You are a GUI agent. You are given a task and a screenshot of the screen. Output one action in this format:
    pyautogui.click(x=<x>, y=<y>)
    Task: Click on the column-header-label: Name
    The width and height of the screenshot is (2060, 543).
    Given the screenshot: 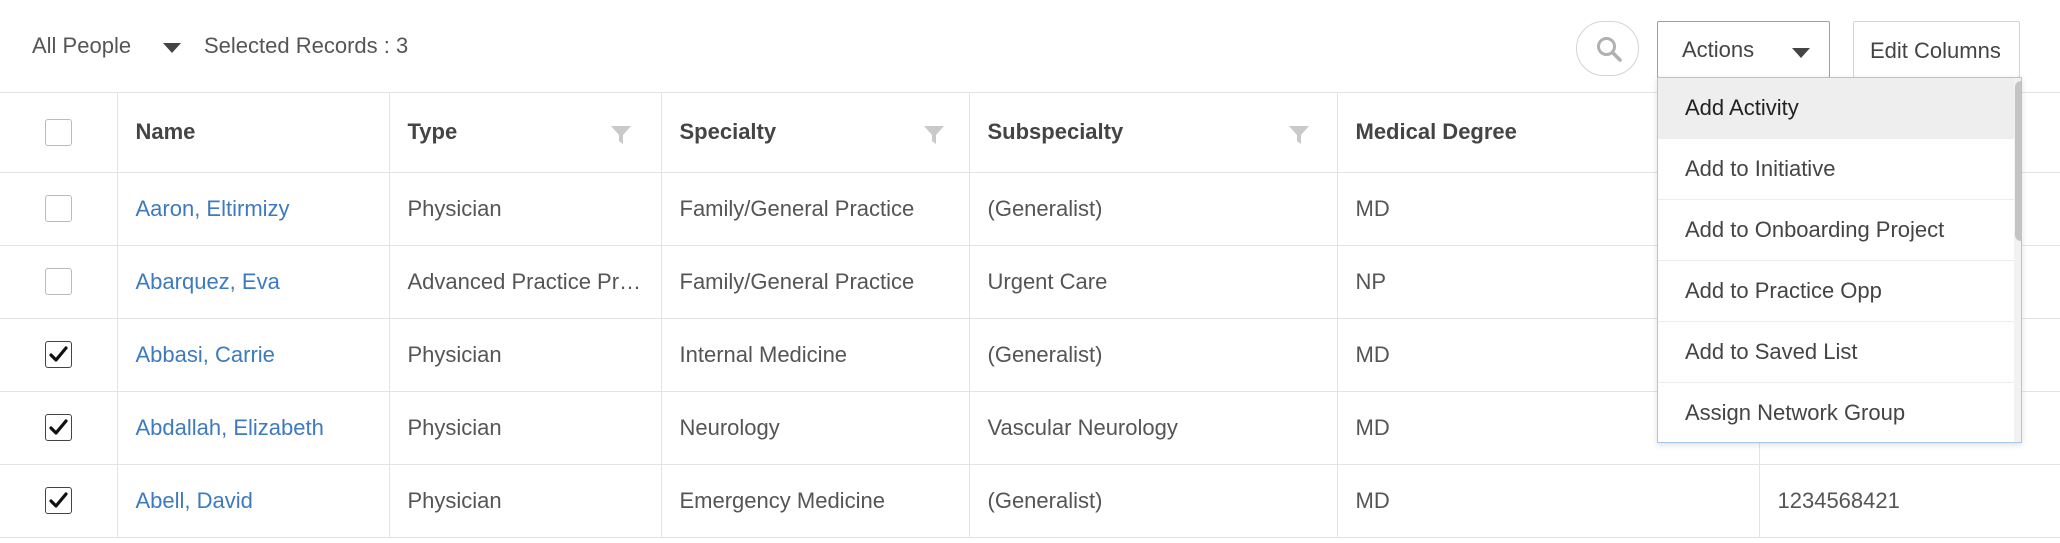 What is the action you would take?
    pyautogui.click(x=165, y=132)
    